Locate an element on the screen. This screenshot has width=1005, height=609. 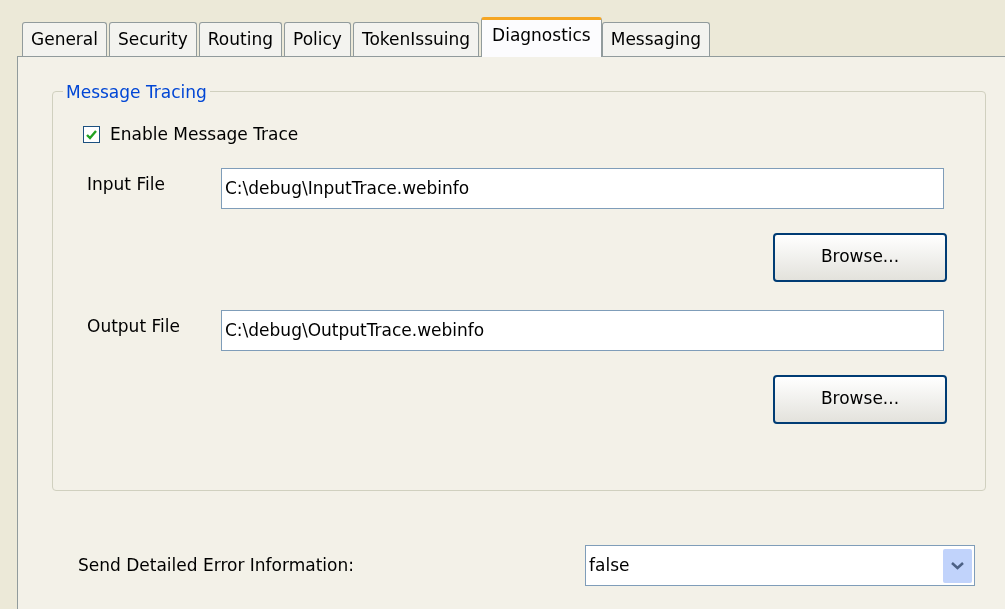
checkmark-icon is located at coordinates (91, 134).